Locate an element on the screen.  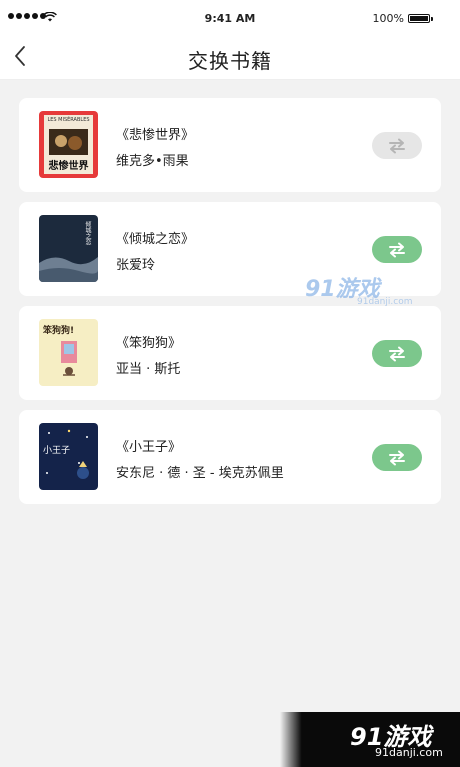
book-title: 《小王子》 is located at coordinates (149, 447).